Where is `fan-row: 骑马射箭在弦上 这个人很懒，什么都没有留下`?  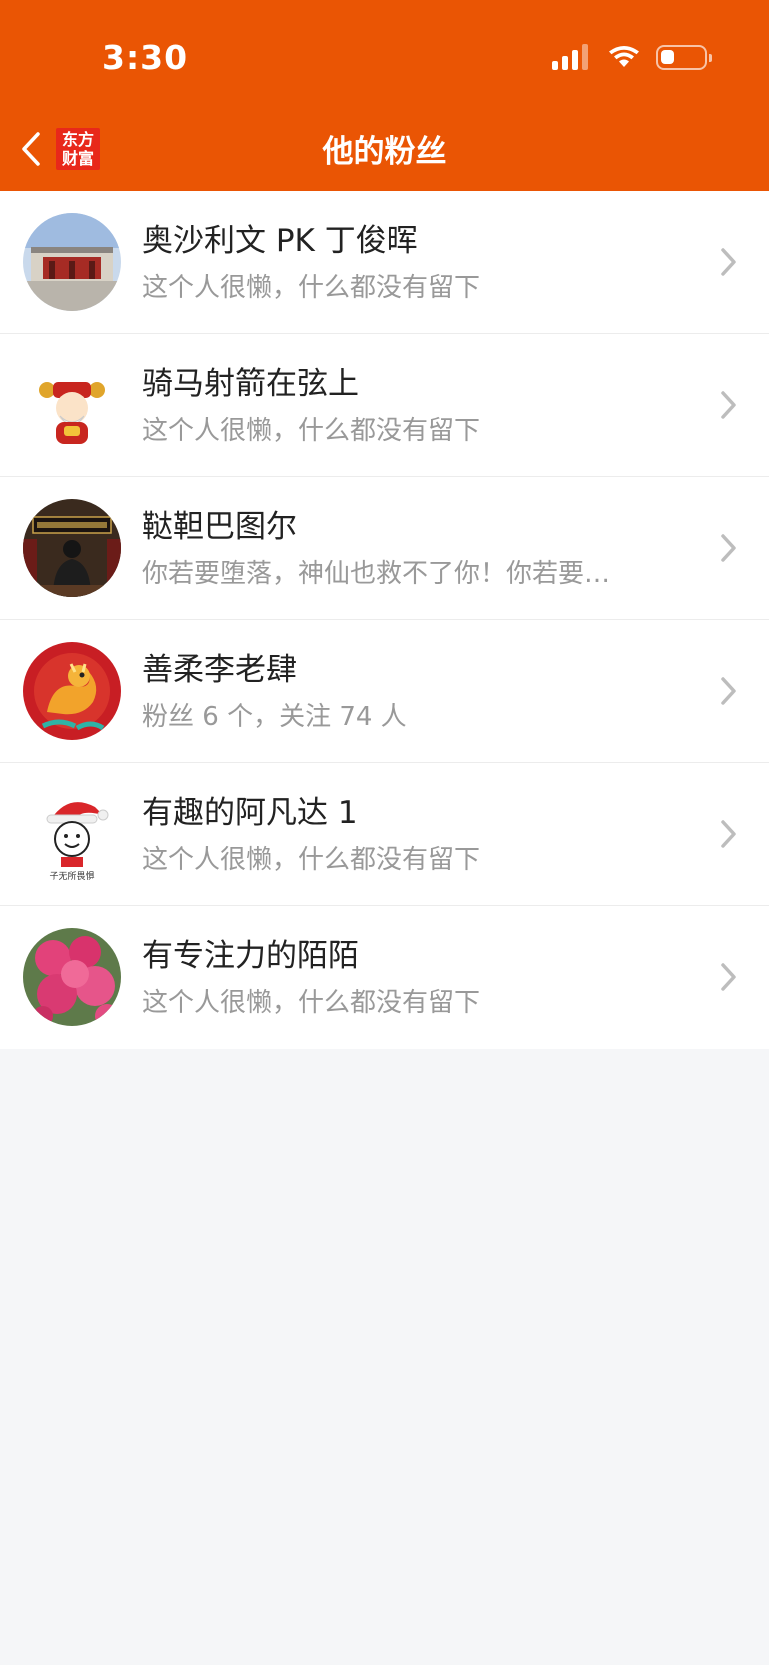
fan-row: 骑马射箭在弦上 这个人很懒，什么都没有留下 is located at coordinates (384, 405).